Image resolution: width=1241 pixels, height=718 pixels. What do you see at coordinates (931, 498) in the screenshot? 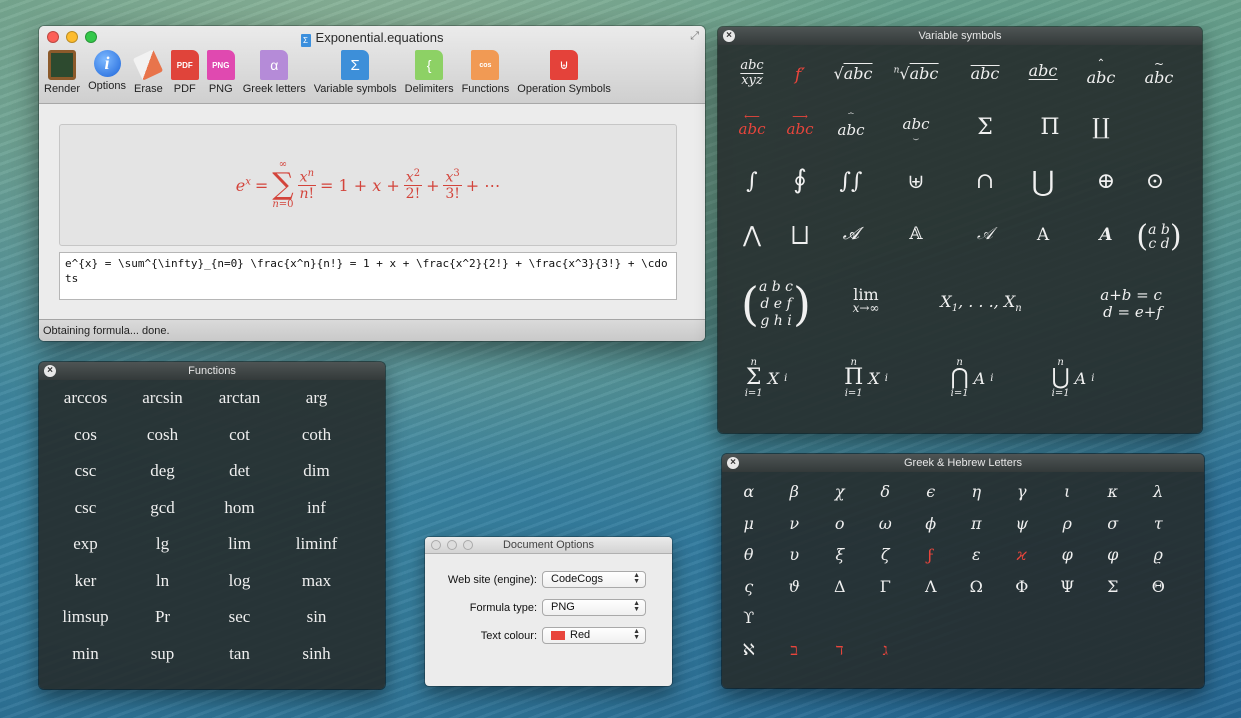
I see `letter-item: ϵ` at bounding box center [931, 498].